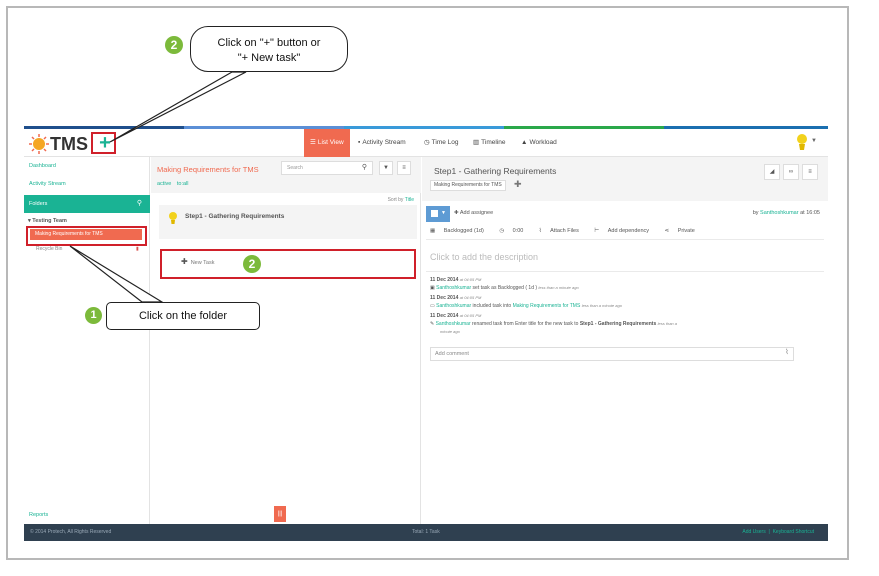 This screenshot has width=879, height=576. I want to click on top-callout: Click on "+" button or "+ New task", so click(269, 49).